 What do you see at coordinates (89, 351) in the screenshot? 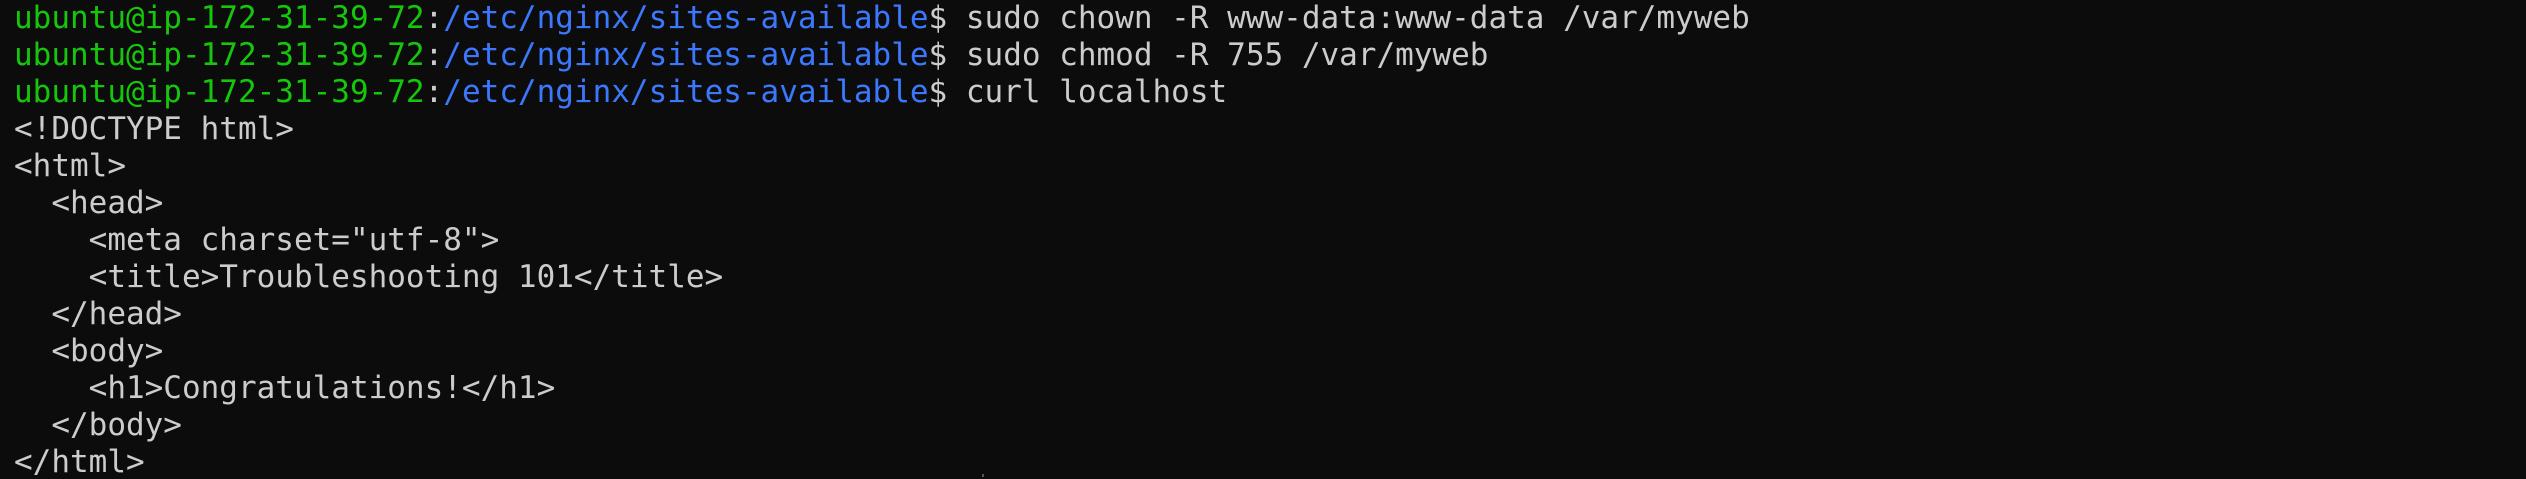
I see `output-line: <body>` at bounding box center [89, 351].